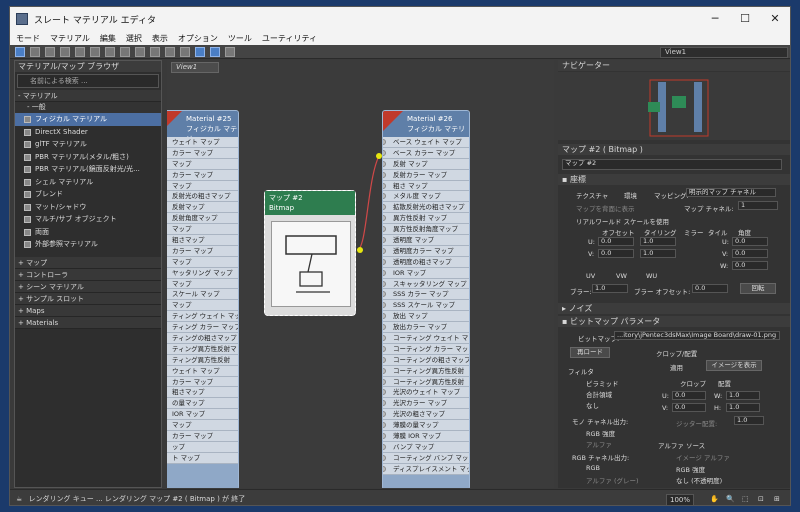 The image size is (800, 512). What do you see at coordinates (426, 458) in the screenshot?
I see `node-input-slot: コーティング バンプ マップ` at bounding box center [426, 458].